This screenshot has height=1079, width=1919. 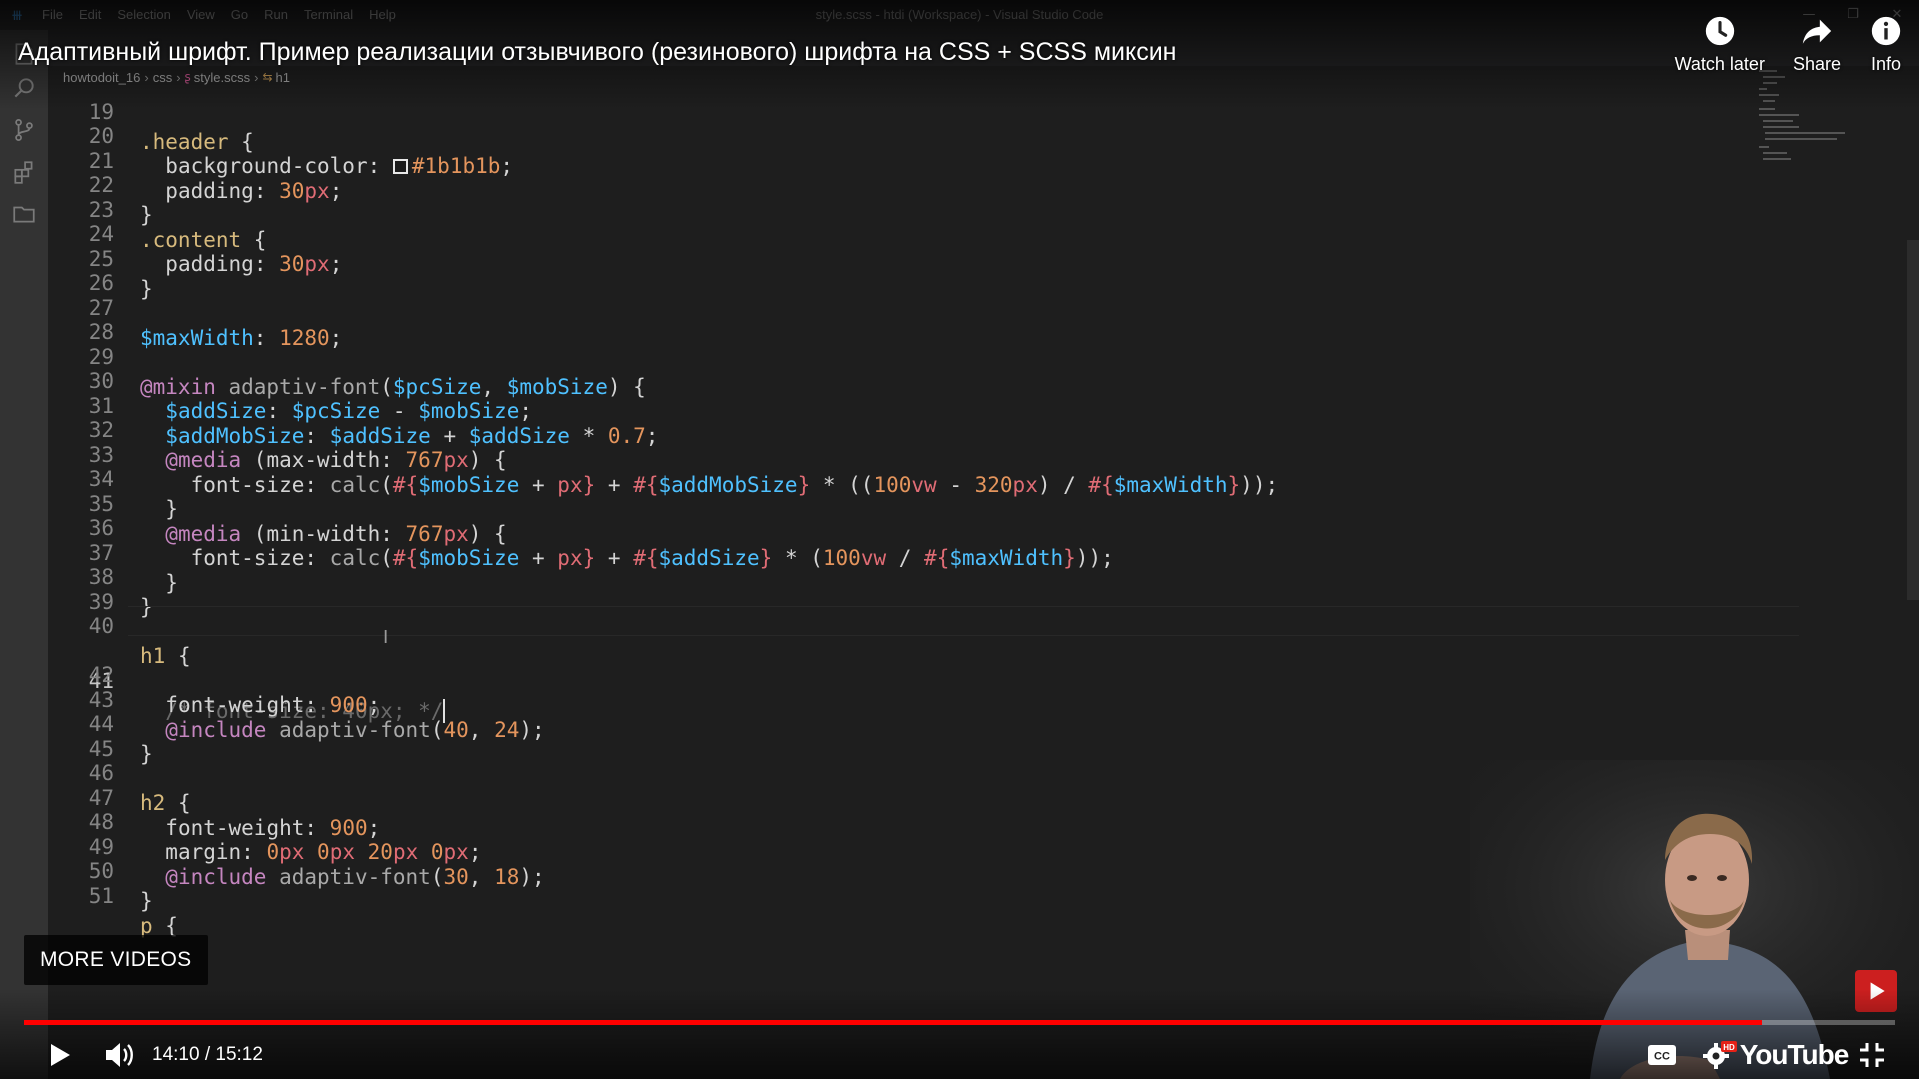 I want to click on captions-button: CC, so click(x=1662, y=1054).